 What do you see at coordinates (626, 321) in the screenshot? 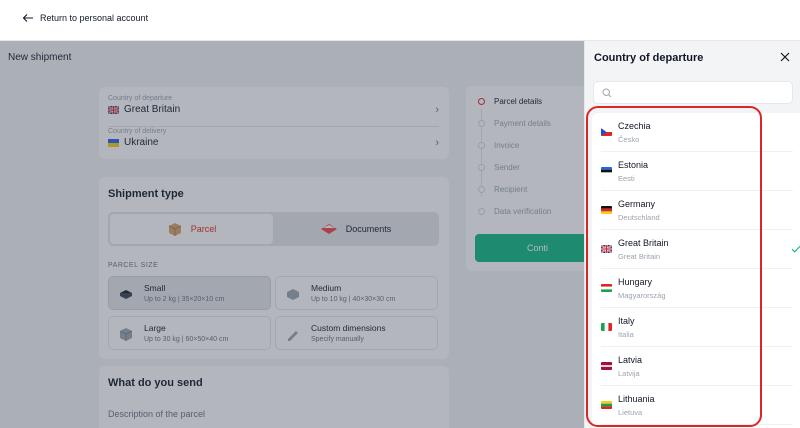
I see `country-name: Italy` at bounding box center [626, 321].